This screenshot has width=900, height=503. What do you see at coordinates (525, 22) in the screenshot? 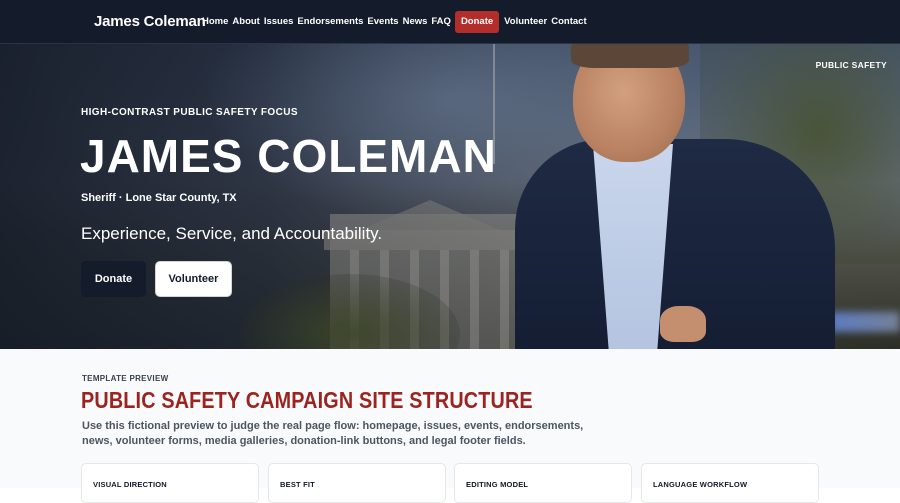
I see `nav-link-volunteer: Volunteer` at bounding box center [525, 22].